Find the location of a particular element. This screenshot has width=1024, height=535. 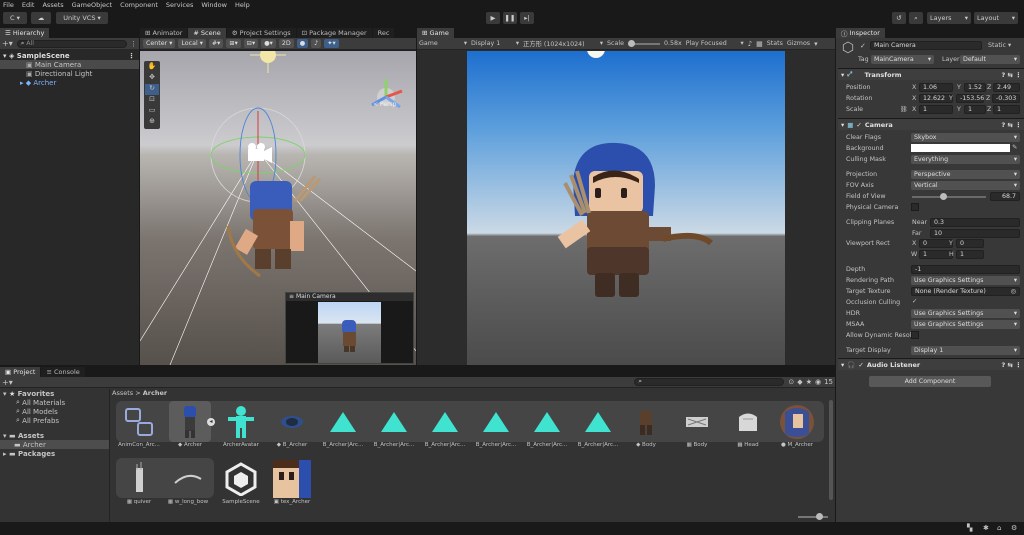

hierarchy-search-input: ⌕ All is located at coordinates (71, 43).